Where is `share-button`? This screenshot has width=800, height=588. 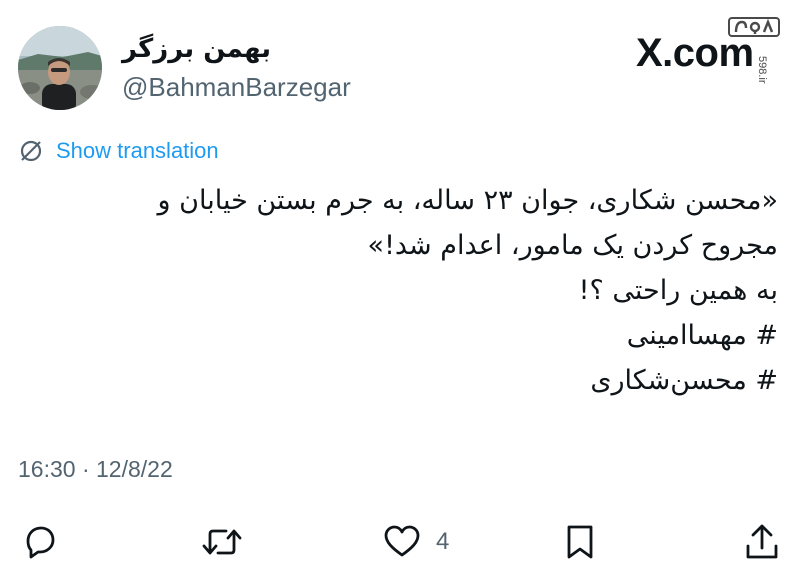 share-button is located at coordinates (762, 542).